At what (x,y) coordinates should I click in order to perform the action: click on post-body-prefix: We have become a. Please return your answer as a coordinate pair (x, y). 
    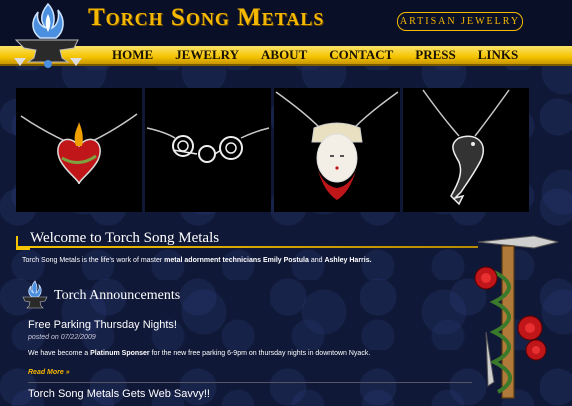
    Looking at the image, I should click on (59, 353).